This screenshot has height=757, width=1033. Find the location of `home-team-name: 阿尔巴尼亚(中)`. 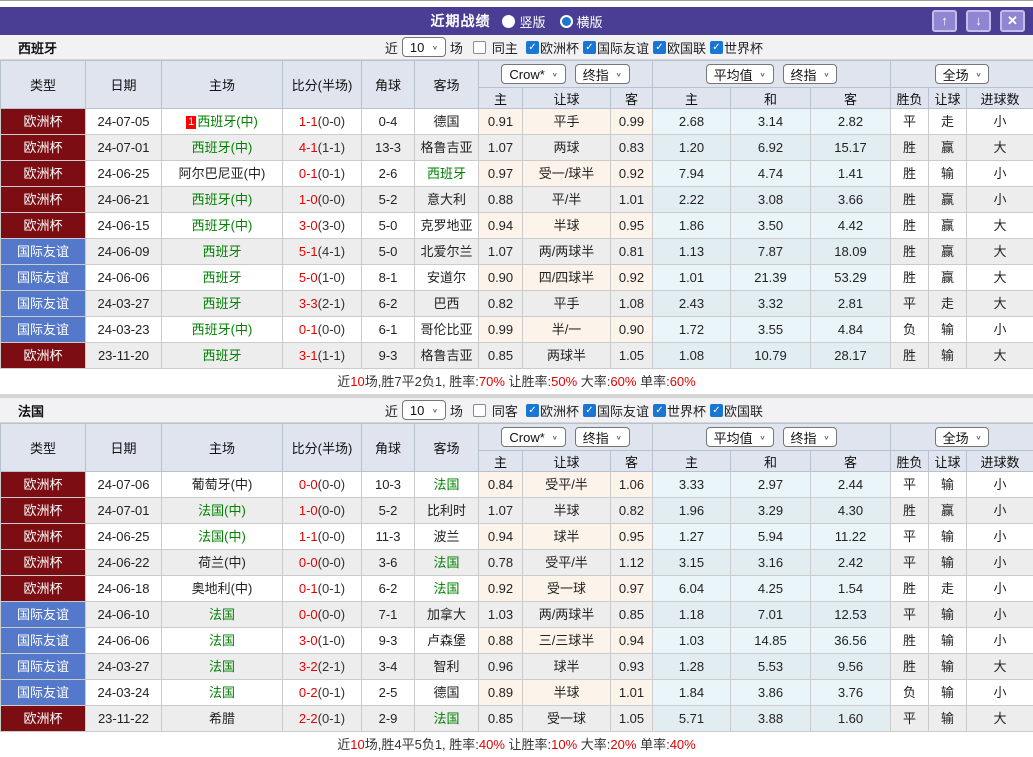

home-team-name: 阿尔巴尼亚(中) is located at coordinates (222, 173).